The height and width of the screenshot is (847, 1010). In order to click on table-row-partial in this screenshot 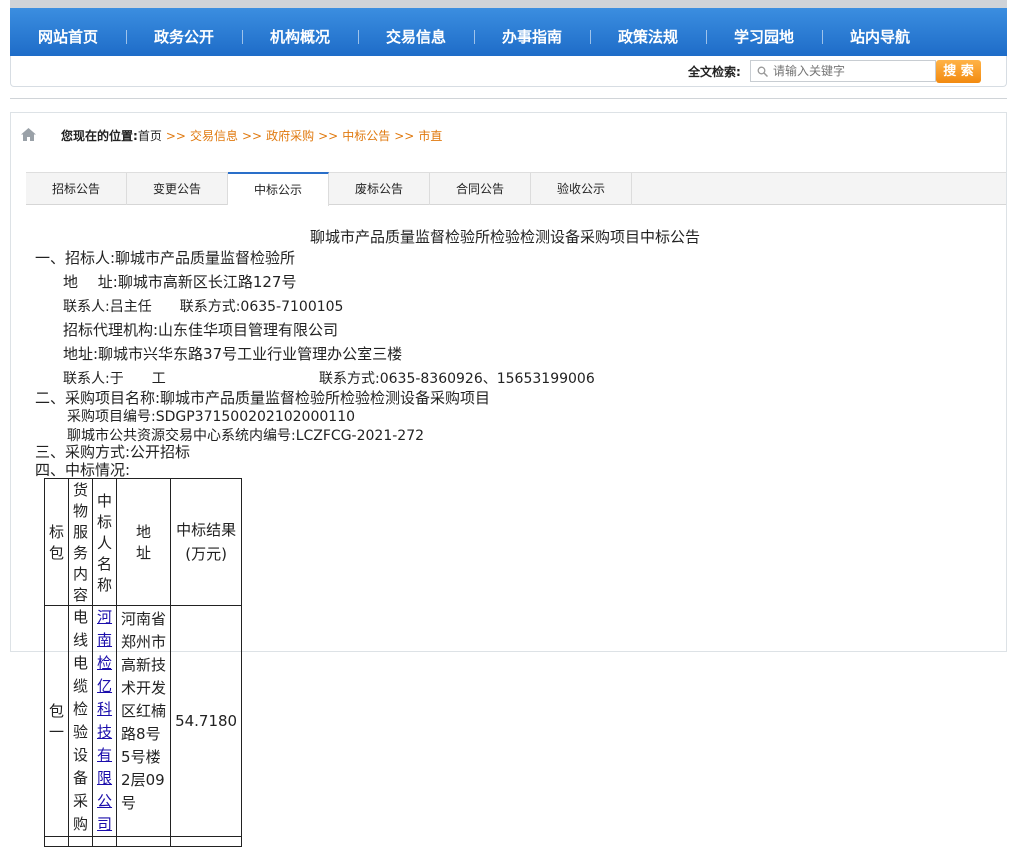, I will do `click(143, 841)`.